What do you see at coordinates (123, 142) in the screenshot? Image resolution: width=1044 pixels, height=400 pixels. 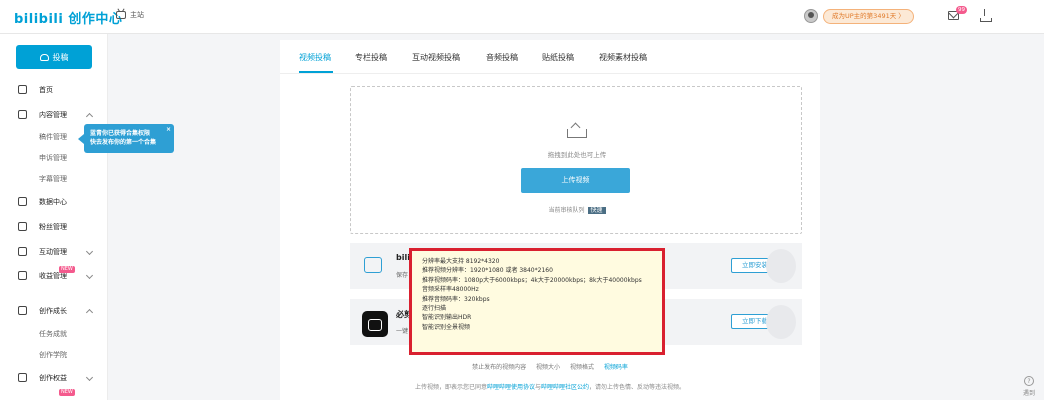 I see `tip-line-2: 快去发布你的第一个合集` at bounding box center [123, 142].